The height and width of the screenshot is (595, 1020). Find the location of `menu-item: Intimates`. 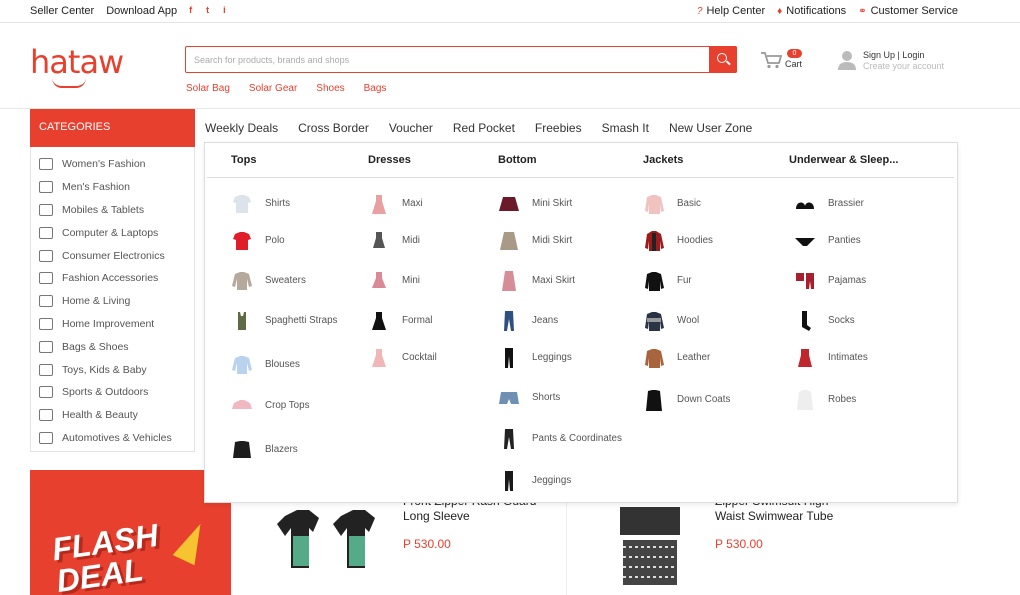

menu-item: Intimates is located at coordinates (864, 358).